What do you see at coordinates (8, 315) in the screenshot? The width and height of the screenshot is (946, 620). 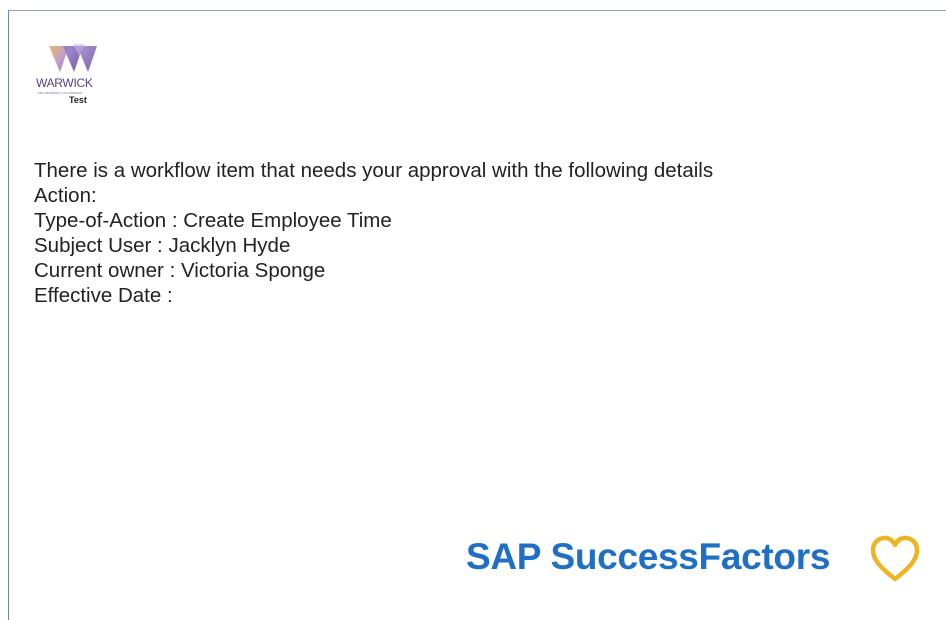 I see `frame-left-border` at bounding box center [8, 315].